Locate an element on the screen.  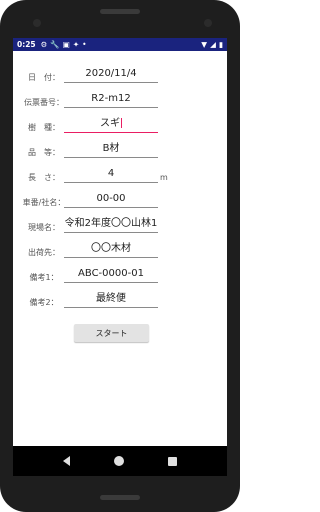
gear-icon: ⚙ is located at coordinates (44, 44).